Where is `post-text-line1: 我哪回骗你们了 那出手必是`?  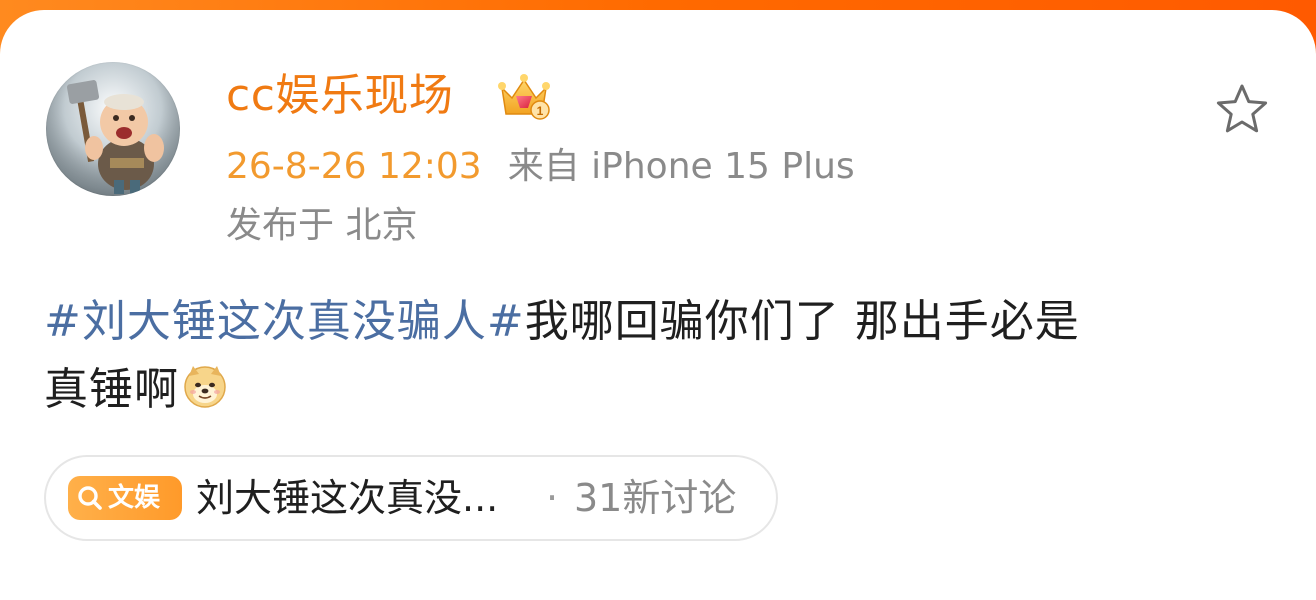
post-text-line1: 我哪回骗你们了 那出手必是 is located at coordinates (802, 321).